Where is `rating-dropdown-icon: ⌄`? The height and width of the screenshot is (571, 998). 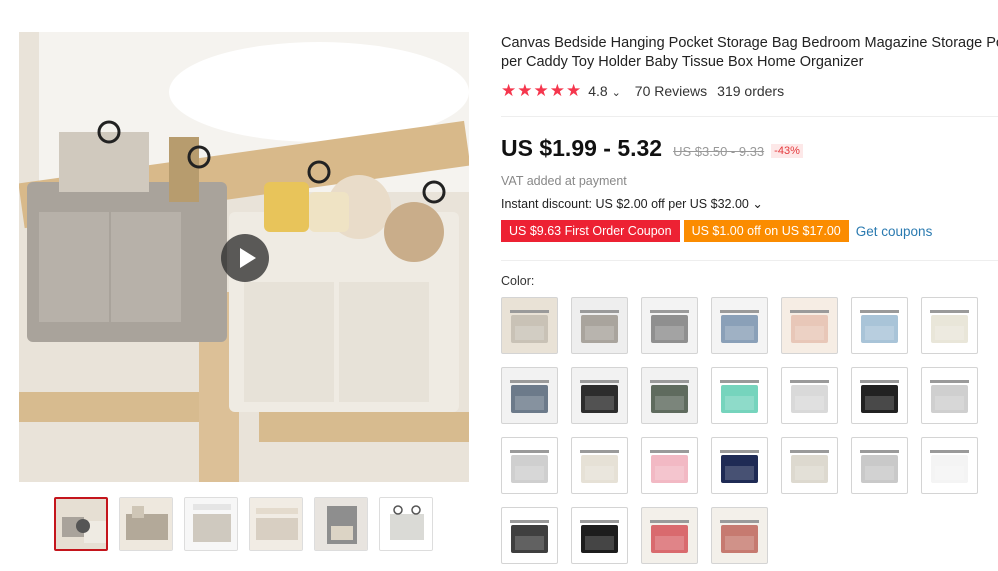 rating-dropdown-icon: ⌄ is located at coordinates (616, 93).